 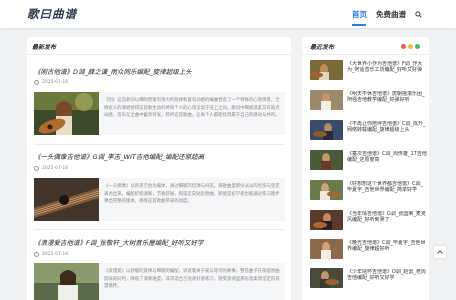 What do you see at coordinates (410, 46) in the screenshot?
I see `window-dot-yellow` at bounding box center [410, 46].